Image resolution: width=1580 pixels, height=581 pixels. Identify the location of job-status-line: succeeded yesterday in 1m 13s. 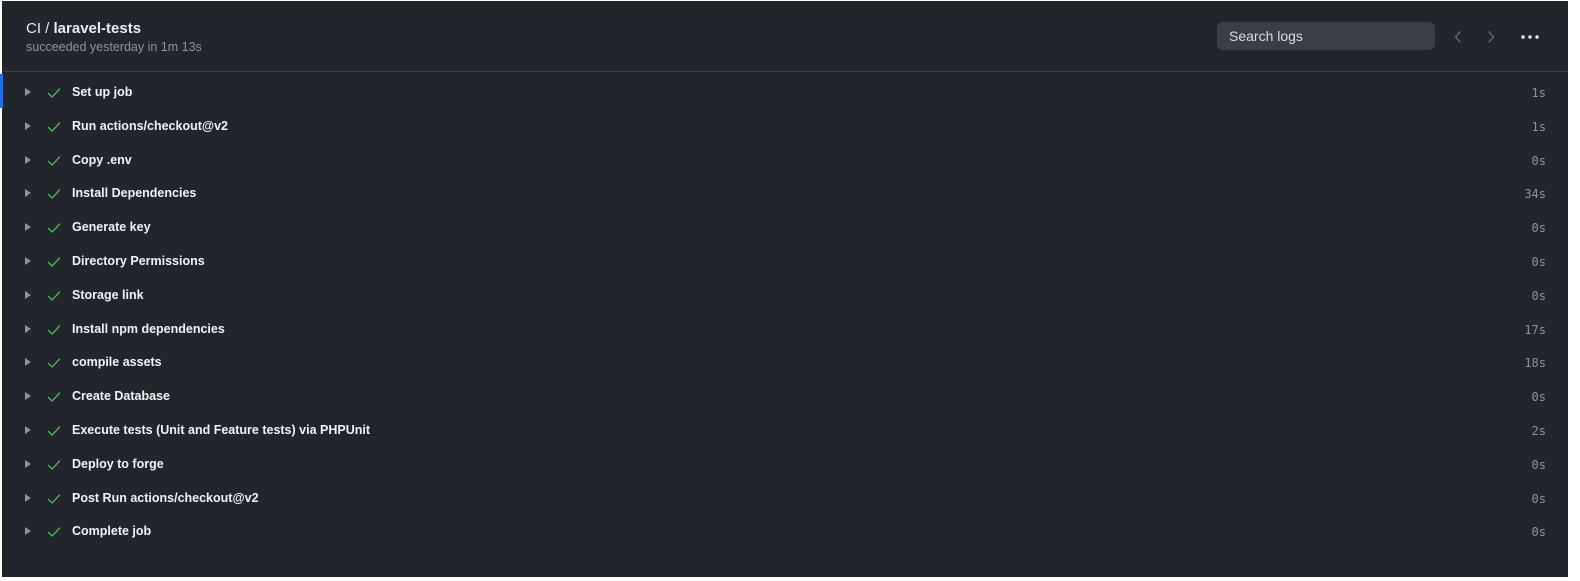
(114, 47).